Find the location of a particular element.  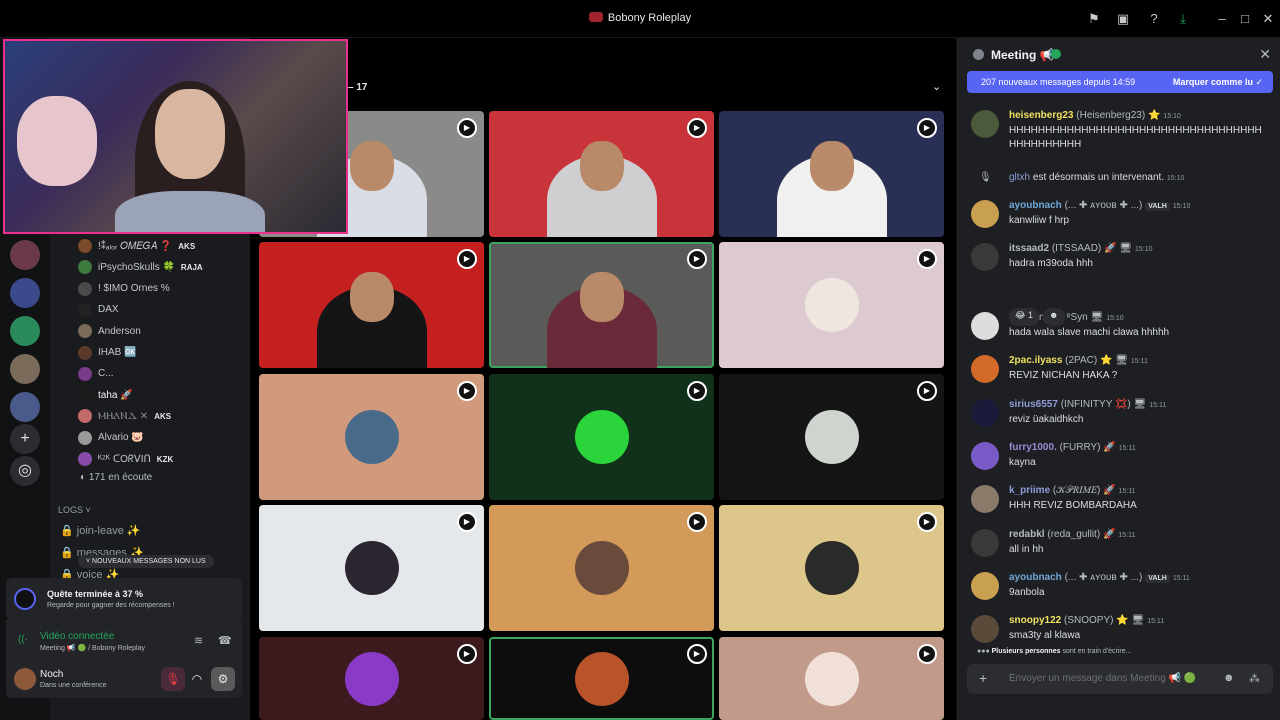

author-name: heisenberg23 is located at coordinates (1041, 115).